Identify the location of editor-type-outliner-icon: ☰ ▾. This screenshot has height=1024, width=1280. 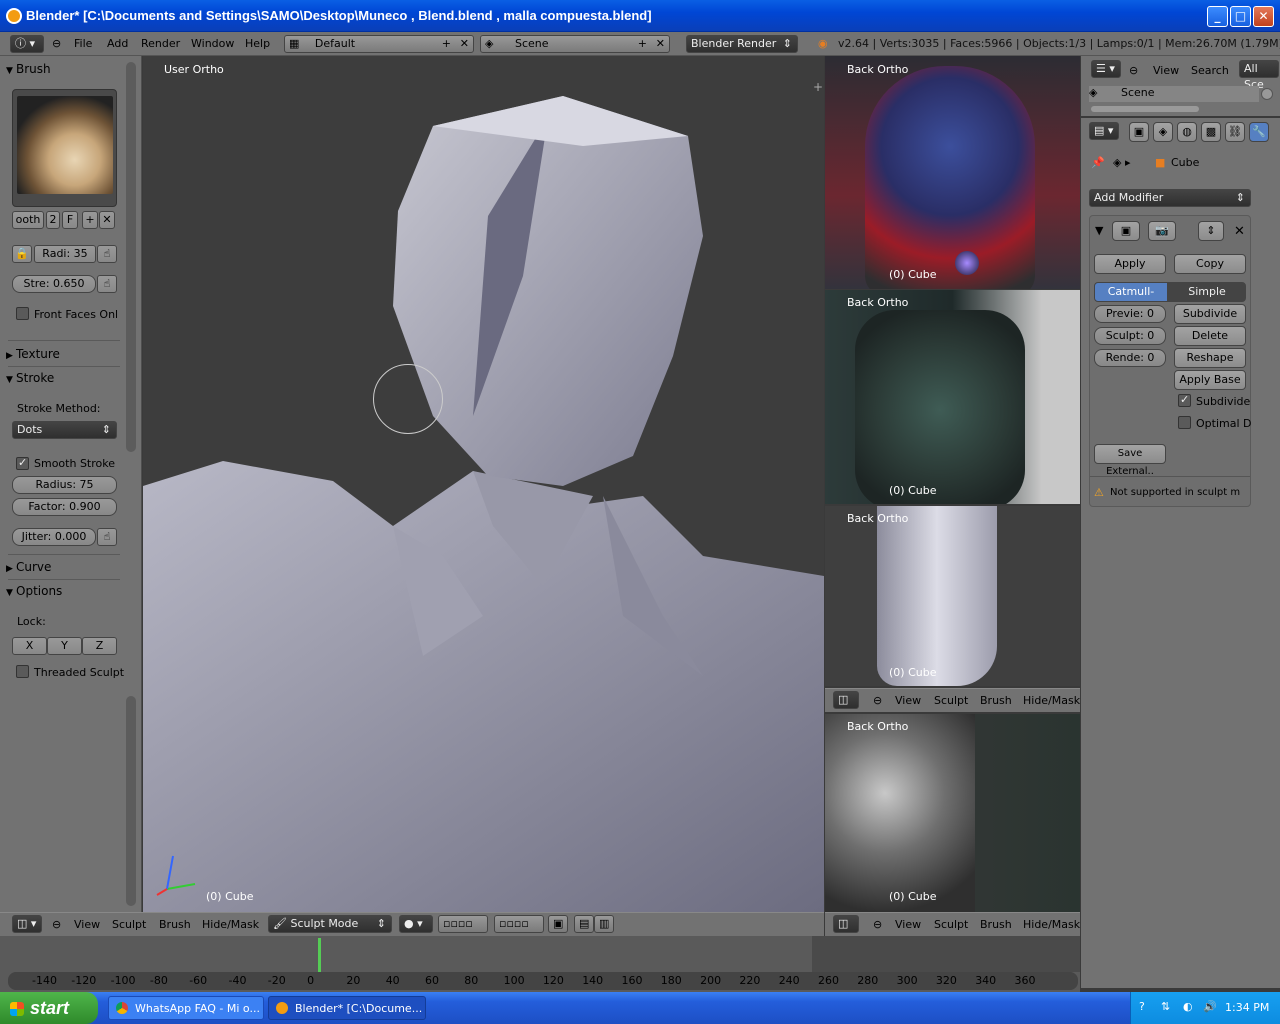
(1106, 69).